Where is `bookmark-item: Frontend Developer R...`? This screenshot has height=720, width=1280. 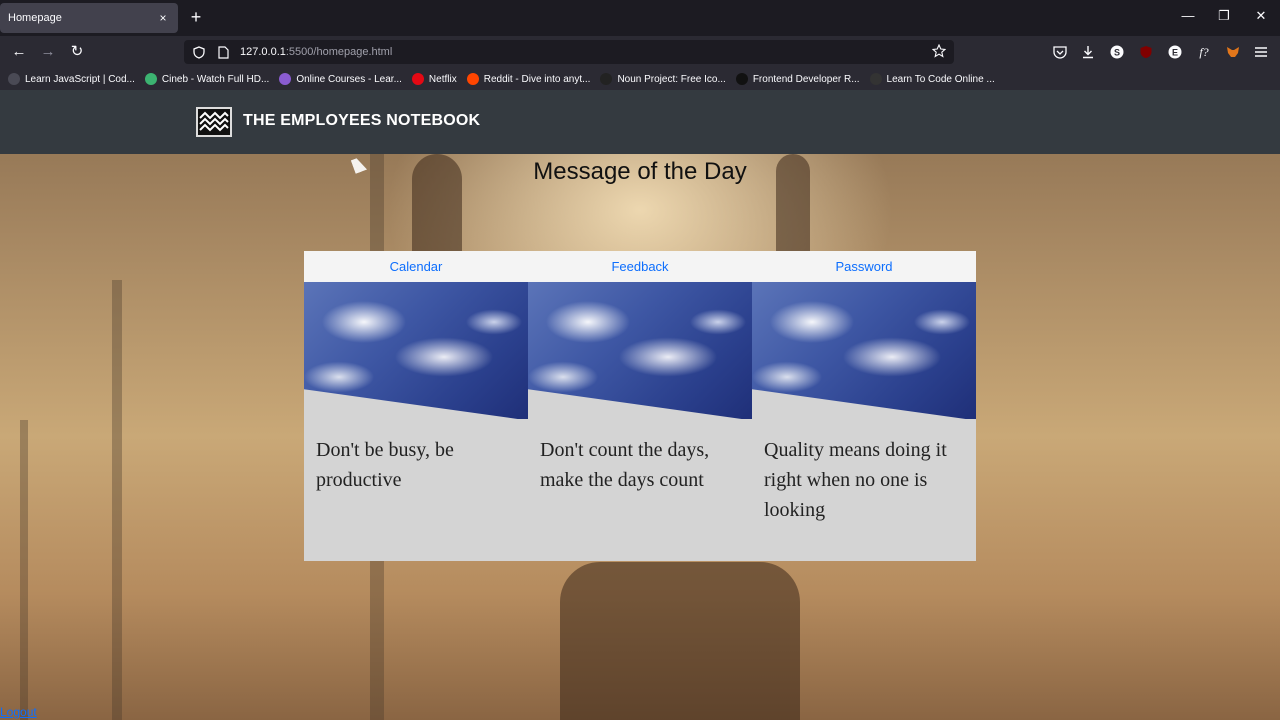
bookmark-item: Frontend Developer R... is located at coordinates (797, 79).